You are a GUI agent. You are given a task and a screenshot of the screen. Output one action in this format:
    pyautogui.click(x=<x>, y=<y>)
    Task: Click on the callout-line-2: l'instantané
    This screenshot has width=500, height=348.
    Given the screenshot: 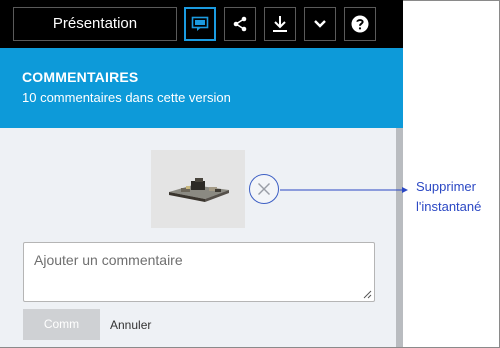 What is the action you would take?
    pyautogui.click(x=449, y=206)
    